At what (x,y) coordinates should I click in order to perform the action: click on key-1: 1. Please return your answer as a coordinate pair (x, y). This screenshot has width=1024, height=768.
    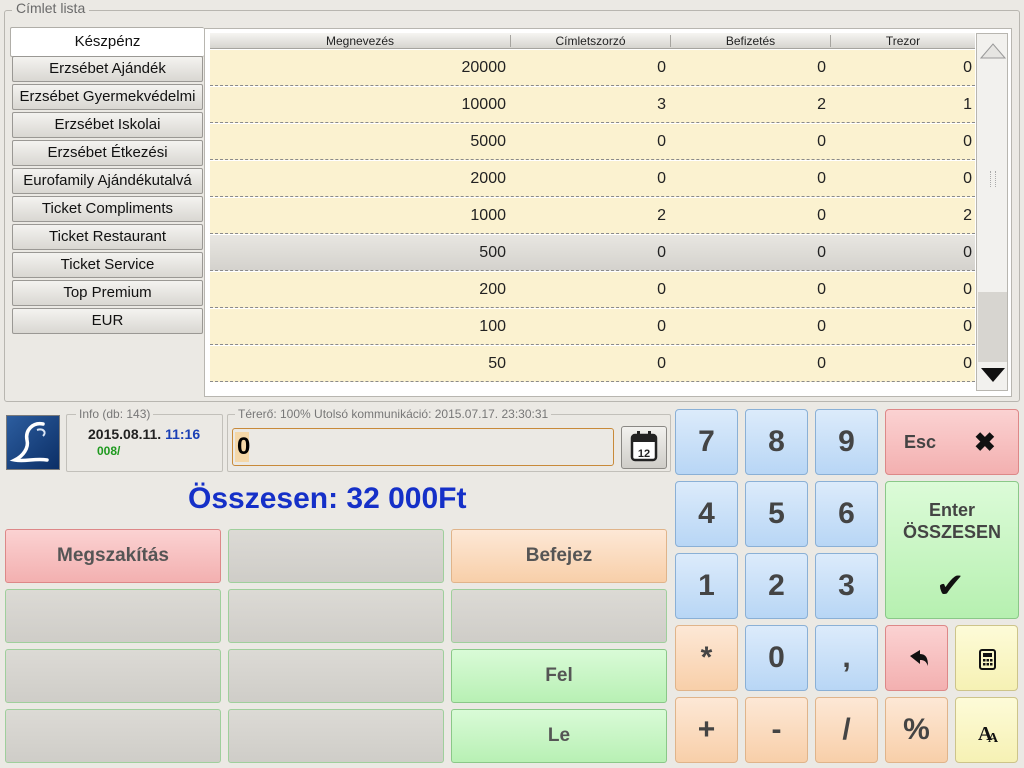
    Looking at the image, I should click on (706, 586).